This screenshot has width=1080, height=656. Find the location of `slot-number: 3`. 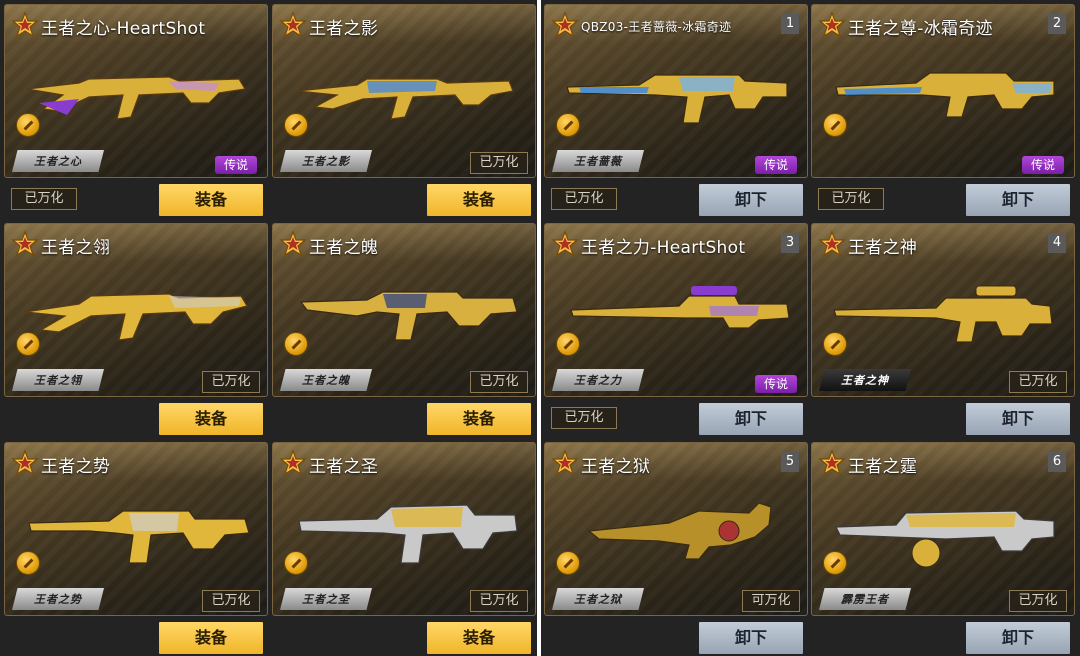

slot-number: 3 is located at coordinates (790, 243).